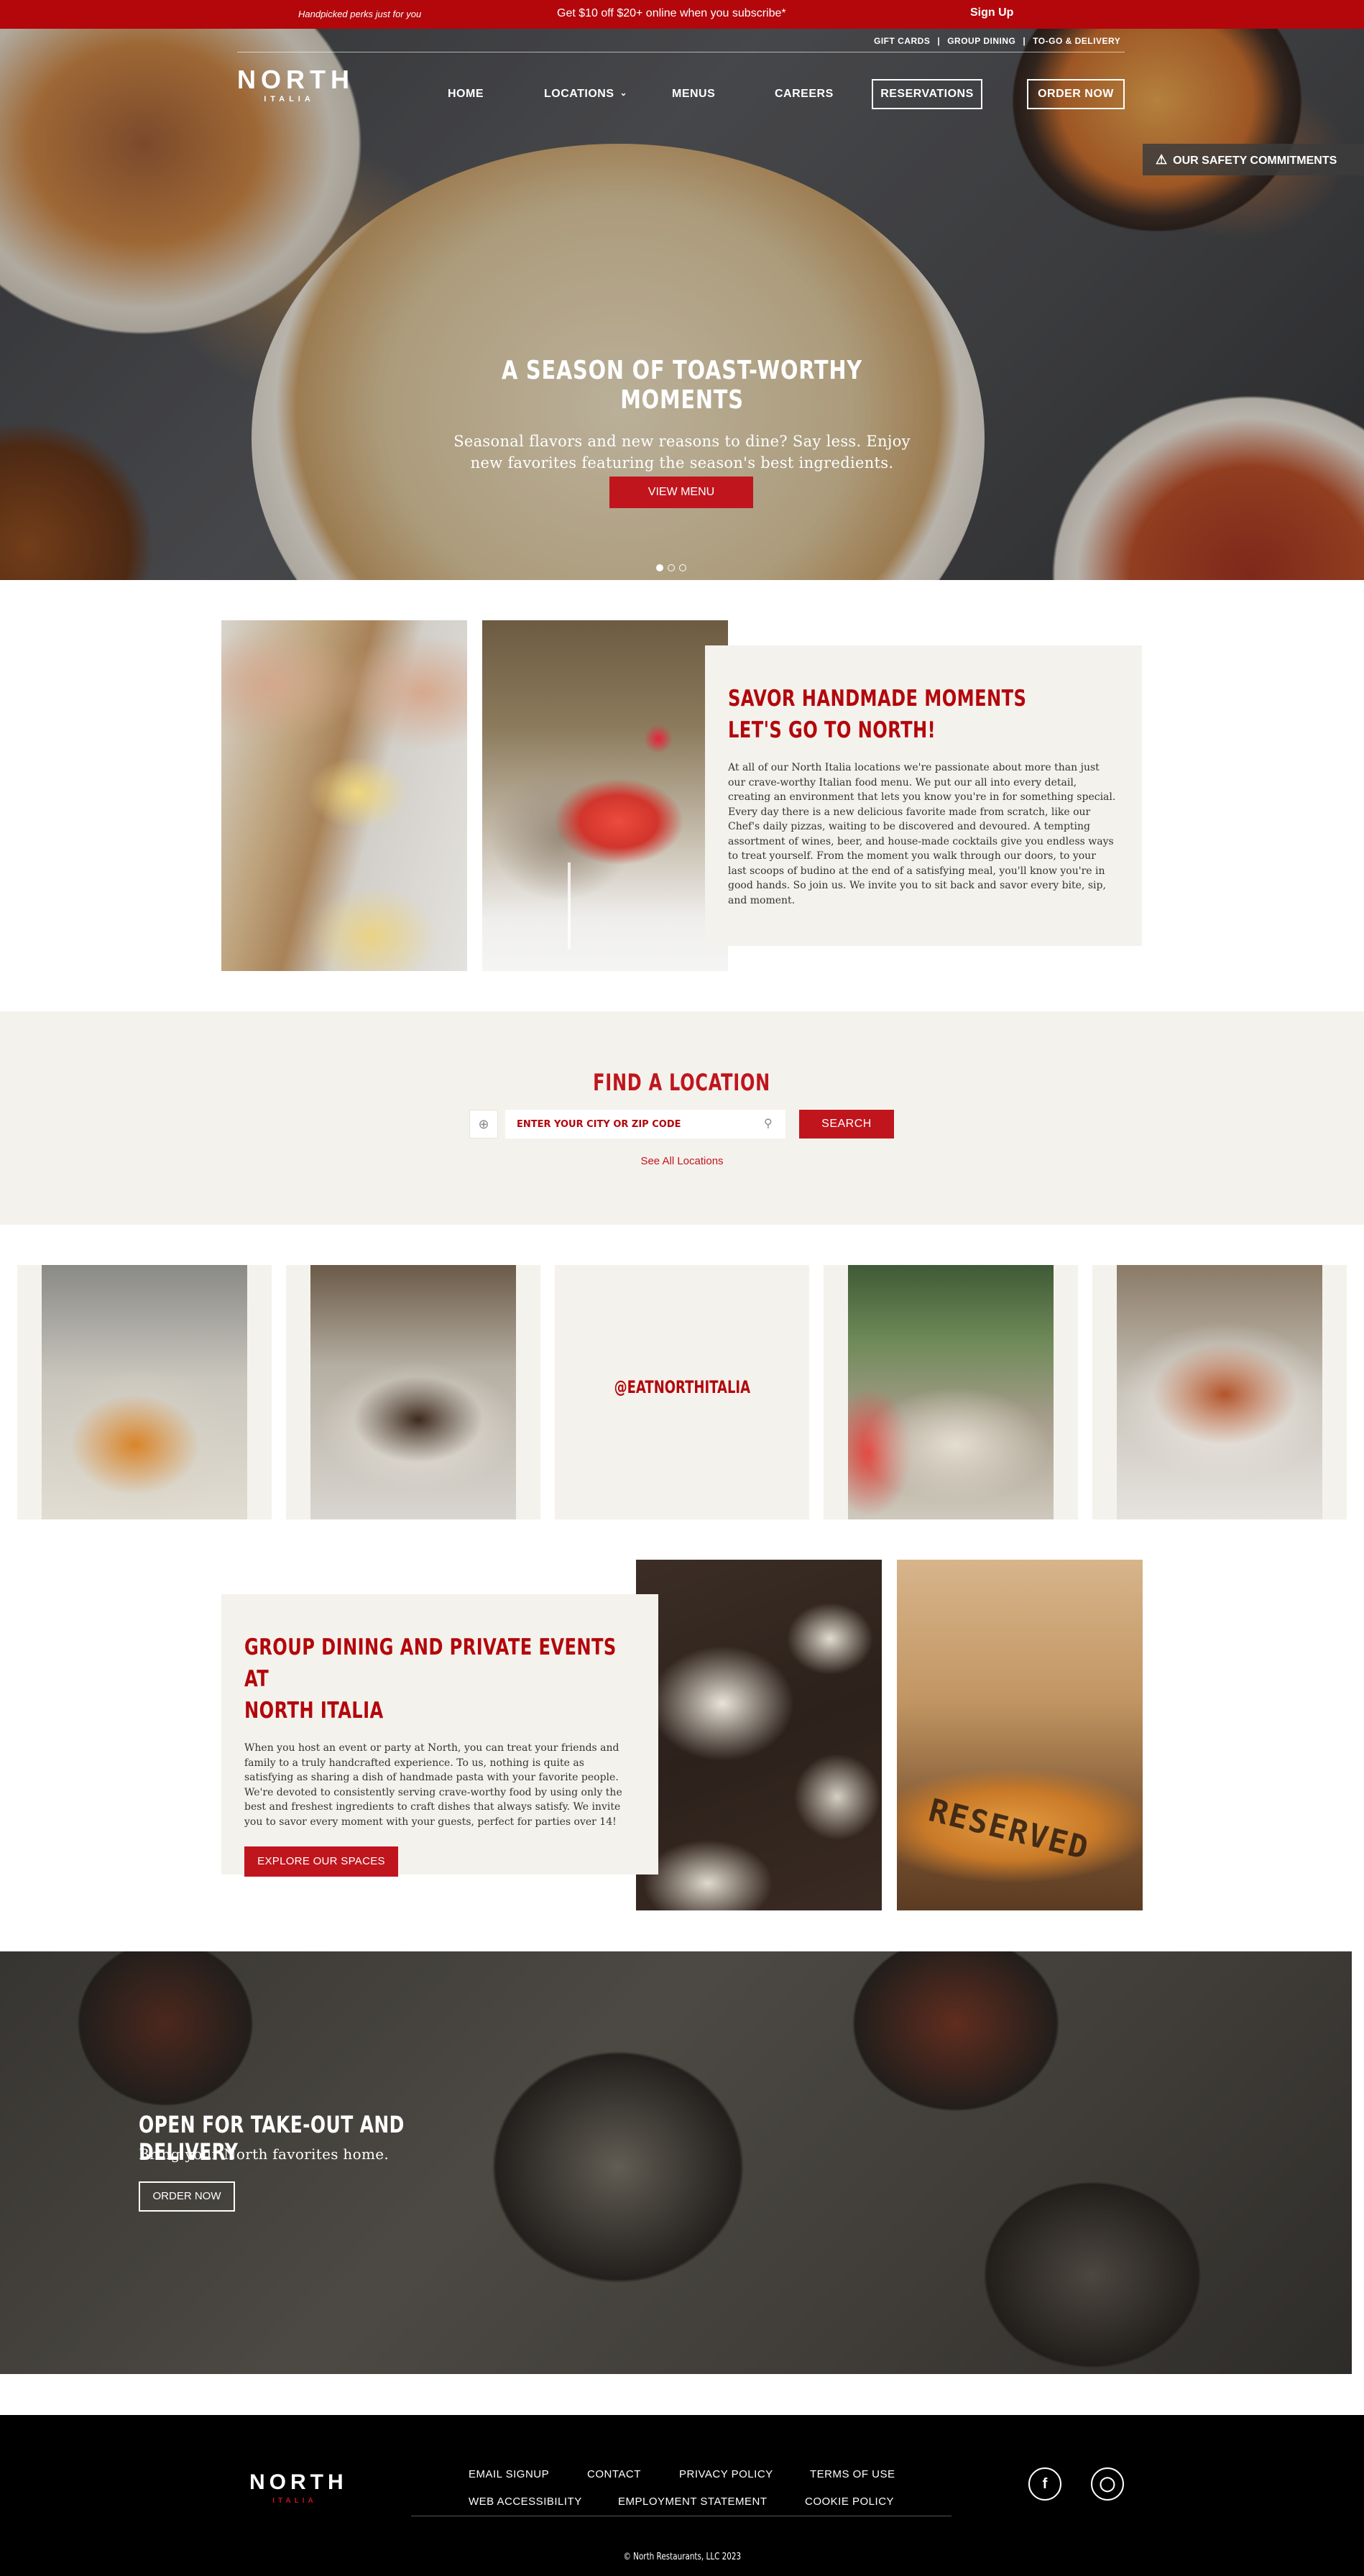 Image resolution: width=1364 pixels, height=2576 pixels. Describe the element at coordinates (360, 14) in the screenshot. I see `promo-perks-text: Handpicked perks just for you` at that location.